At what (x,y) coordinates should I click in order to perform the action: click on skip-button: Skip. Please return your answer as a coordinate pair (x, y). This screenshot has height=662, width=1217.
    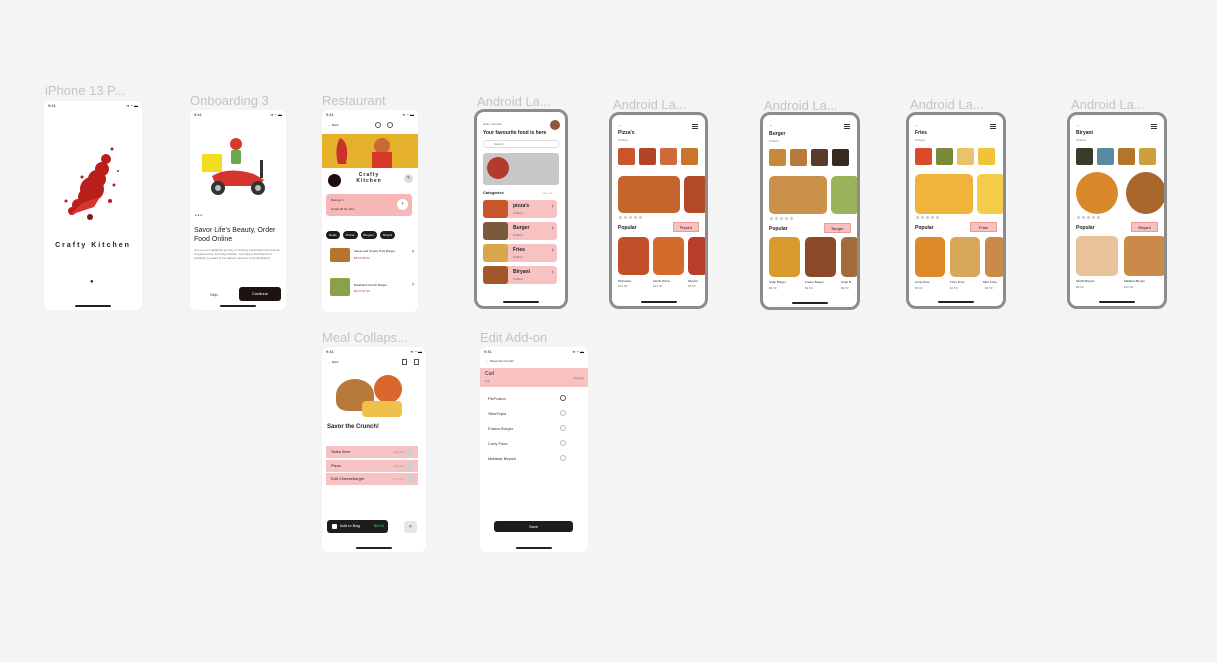
    Looking at the image, I should click on (214, 294).